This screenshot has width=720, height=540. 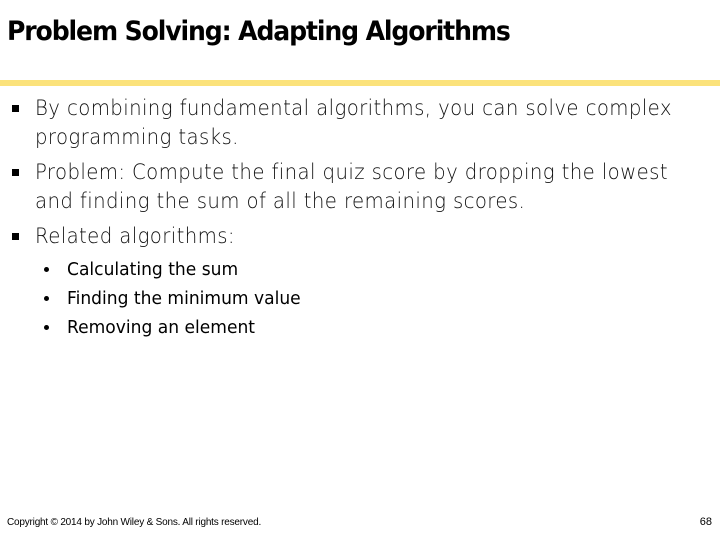 I want to click on bullet-item: Related algorithms:, so click(x=360, y=236).